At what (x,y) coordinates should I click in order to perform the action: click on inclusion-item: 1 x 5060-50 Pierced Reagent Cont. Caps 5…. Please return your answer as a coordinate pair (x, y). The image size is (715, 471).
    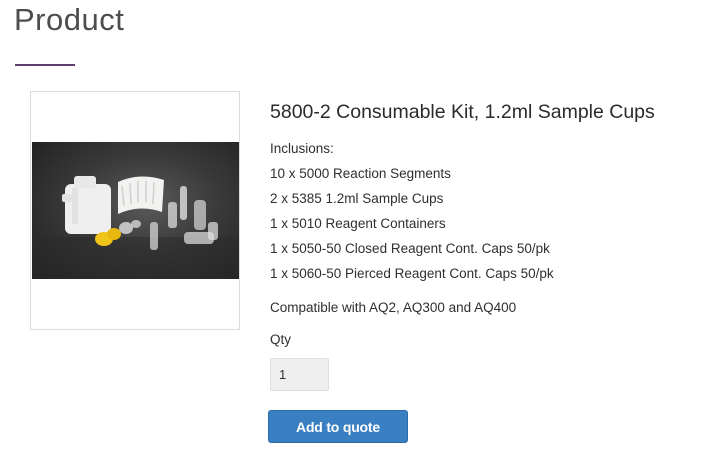
    Looking at the image, I should click on (412, 273).